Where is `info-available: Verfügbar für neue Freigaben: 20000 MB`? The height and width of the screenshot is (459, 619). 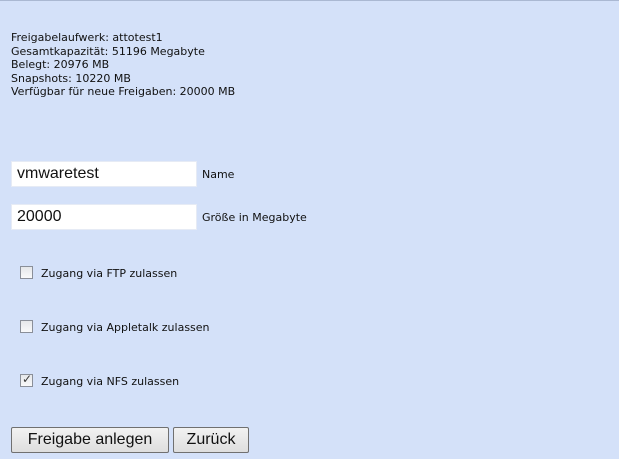 info-available: Verfügbar für neue Freigaben: 20000 MB is located at coordinates (123, 92).